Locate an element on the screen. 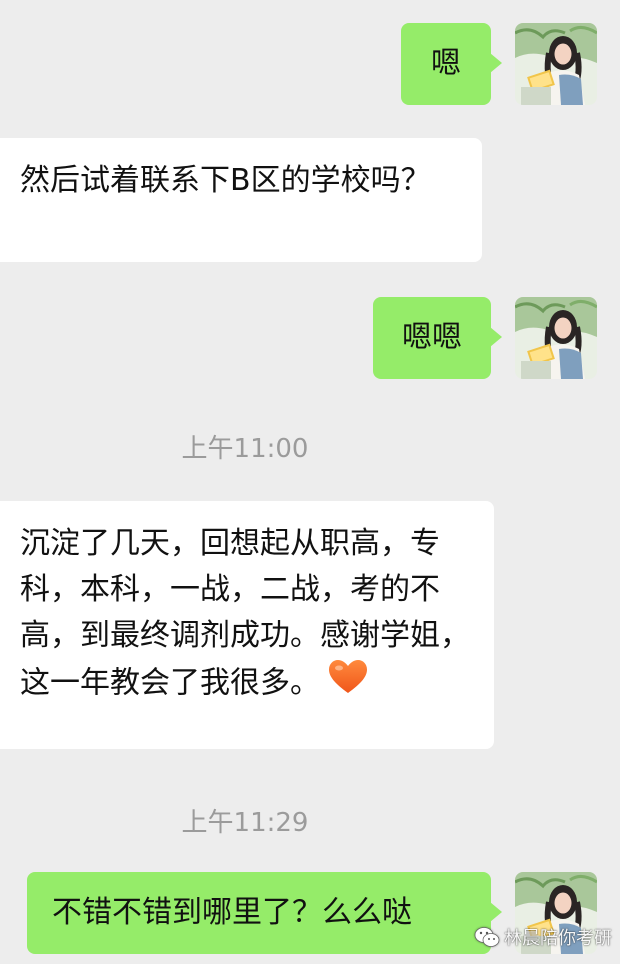 The image size is (620, 964). message-text: 嗯 is located at coordinates (446, 63).